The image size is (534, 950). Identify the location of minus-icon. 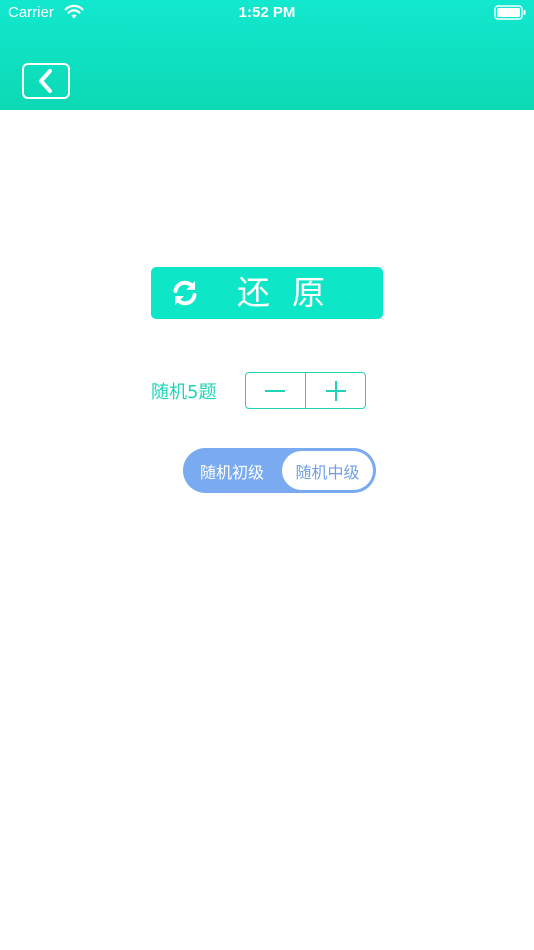
(275, 390).